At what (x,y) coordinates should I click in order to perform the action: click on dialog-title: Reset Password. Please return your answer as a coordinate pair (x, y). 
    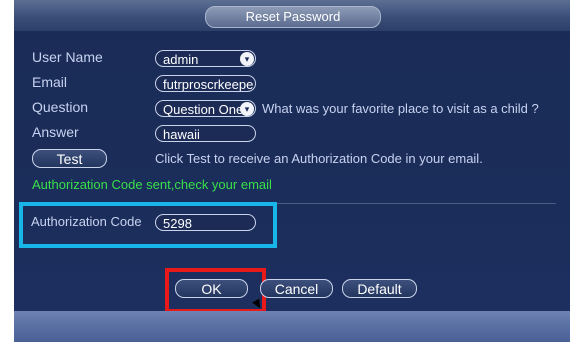
    Looking at the image, I should click on (293, 17).